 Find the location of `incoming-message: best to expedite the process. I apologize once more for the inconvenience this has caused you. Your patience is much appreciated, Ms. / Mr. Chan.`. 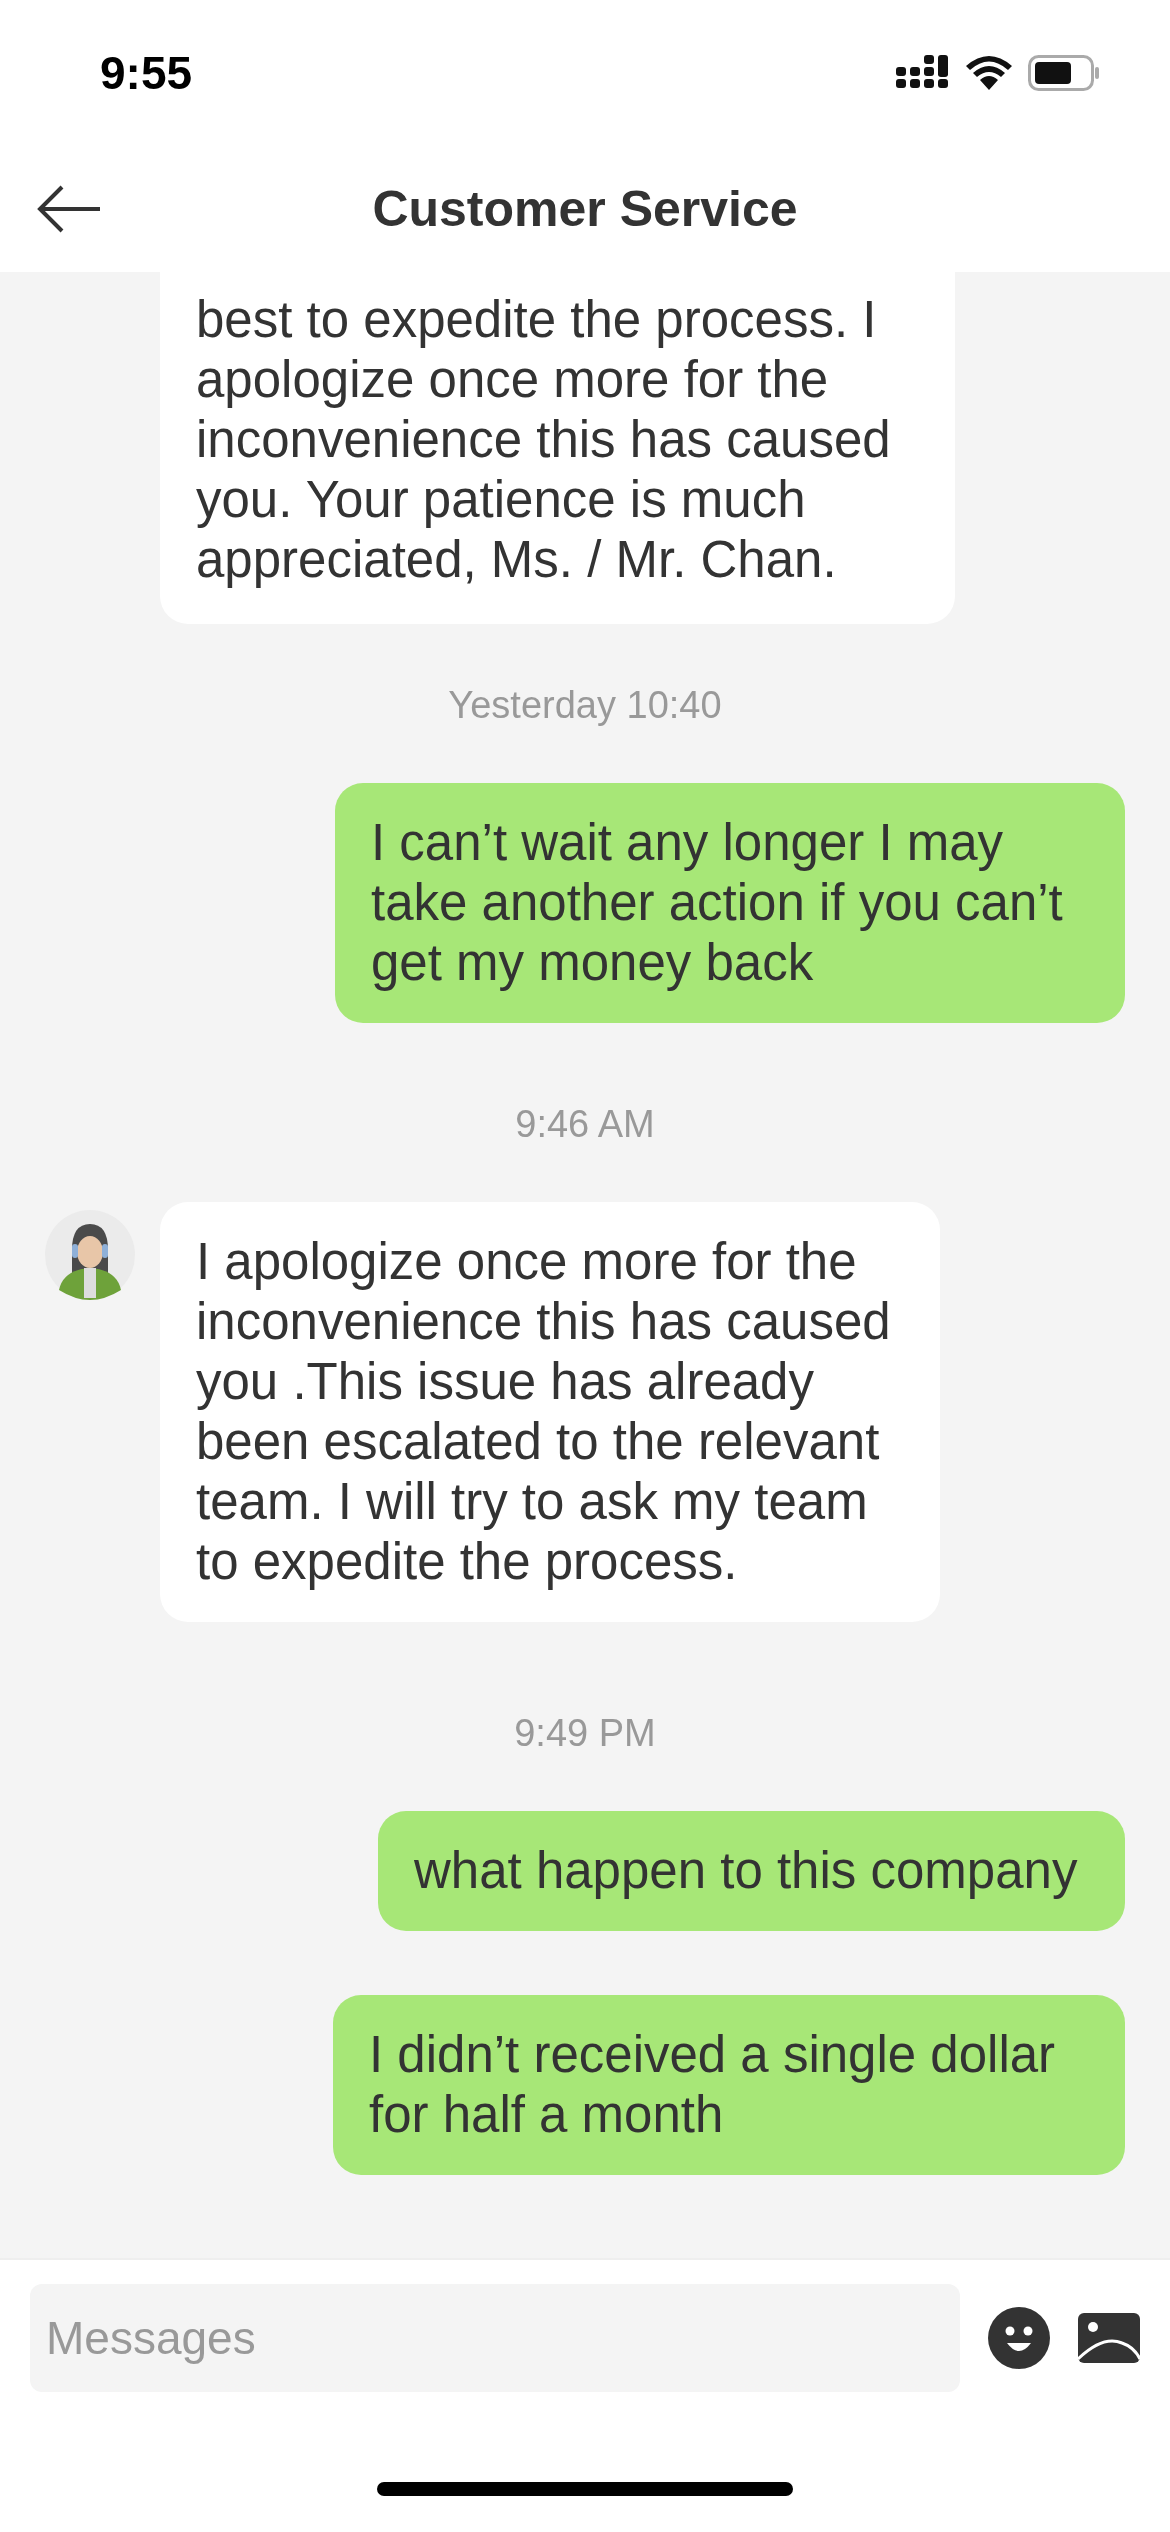

incoming-message: best to expedite the process. I apologize once more for the inconvenience this has caused you. Your patience is much appreciated, Ms. / Mr. Chan. is located at coordinates (557, 448).